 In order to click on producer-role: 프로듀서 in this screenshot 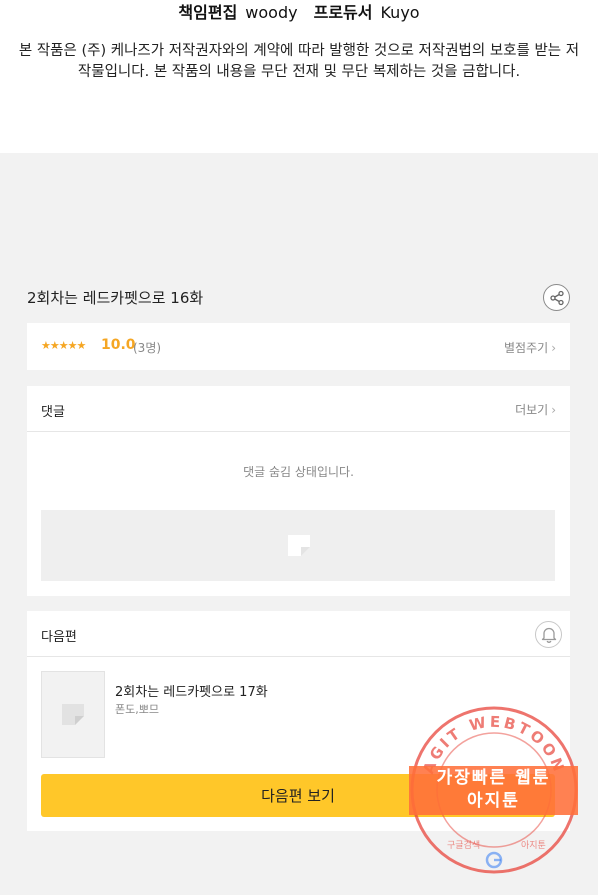, I will do `click(343, 12)`.